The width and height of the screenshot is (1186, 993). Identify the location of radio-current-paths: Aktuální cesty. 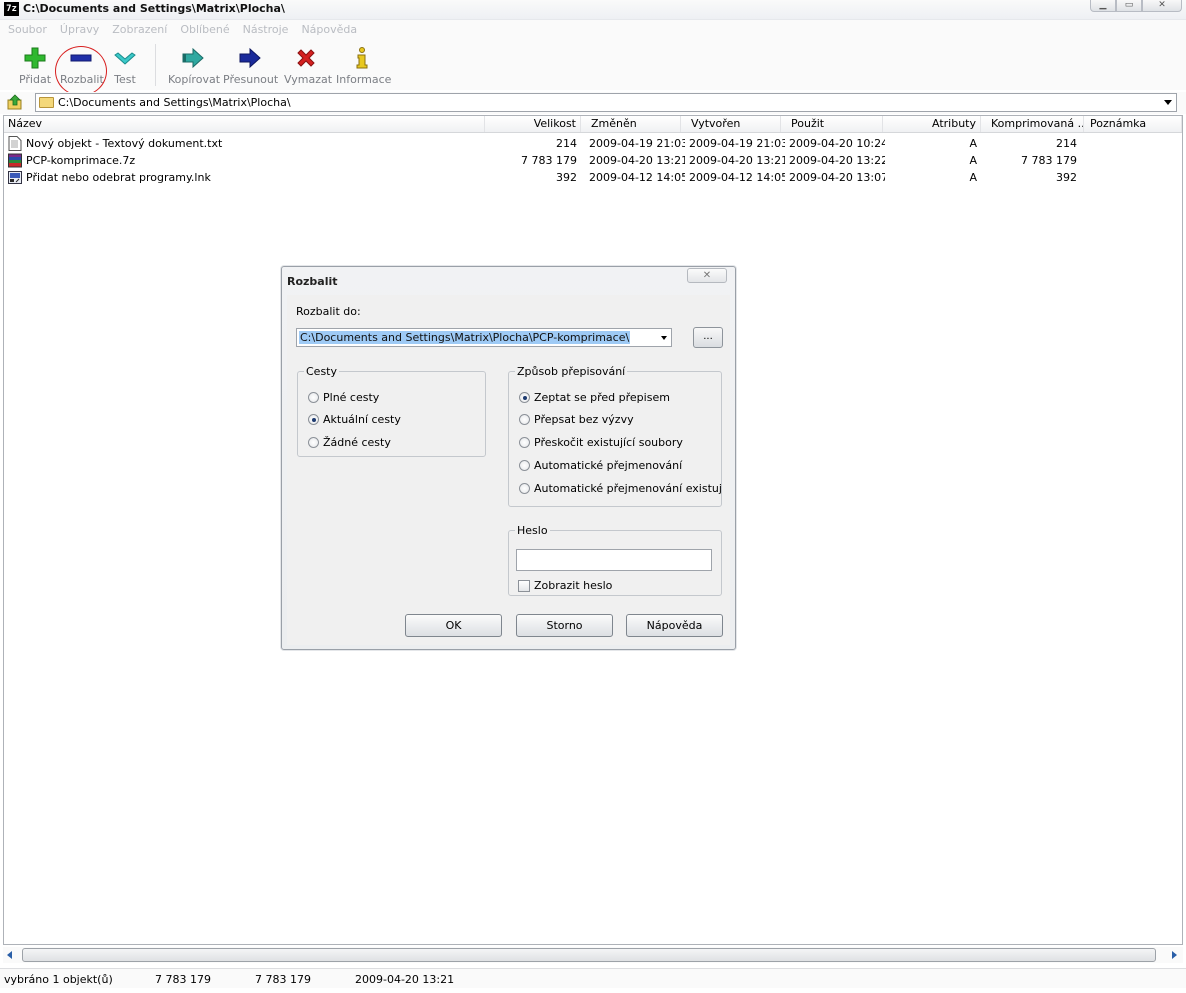
(354, 419).